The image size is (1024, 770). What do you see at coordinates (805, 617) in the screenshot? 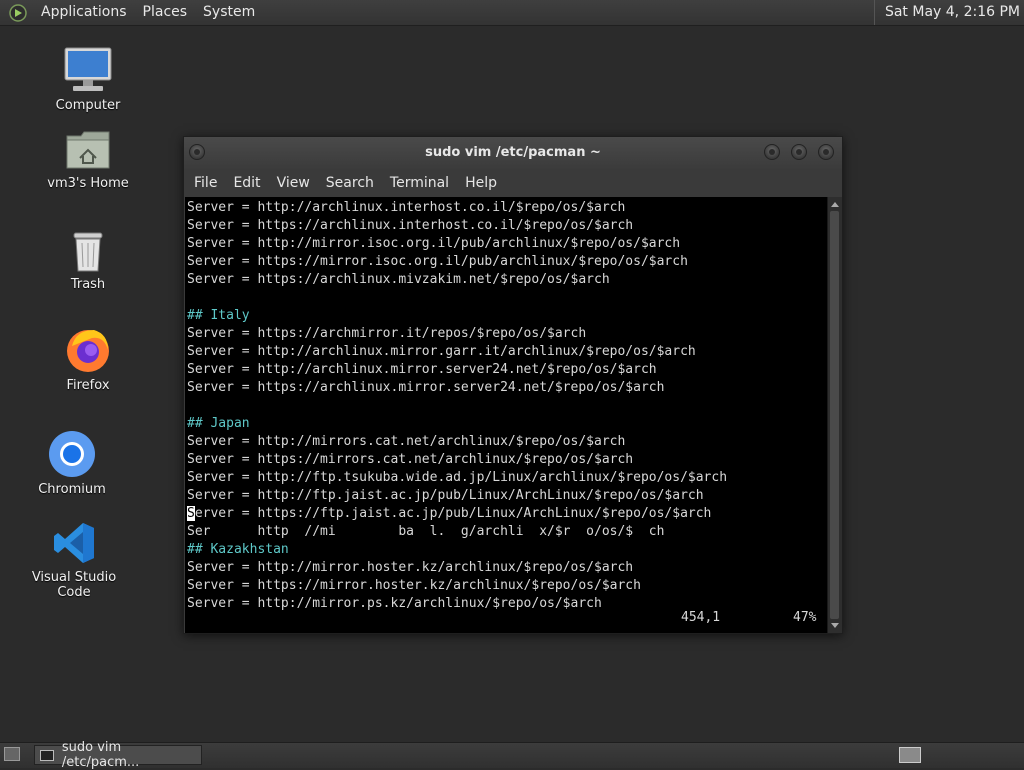
I see `scroll-percent: 47%` at bounding box center [805, 617].